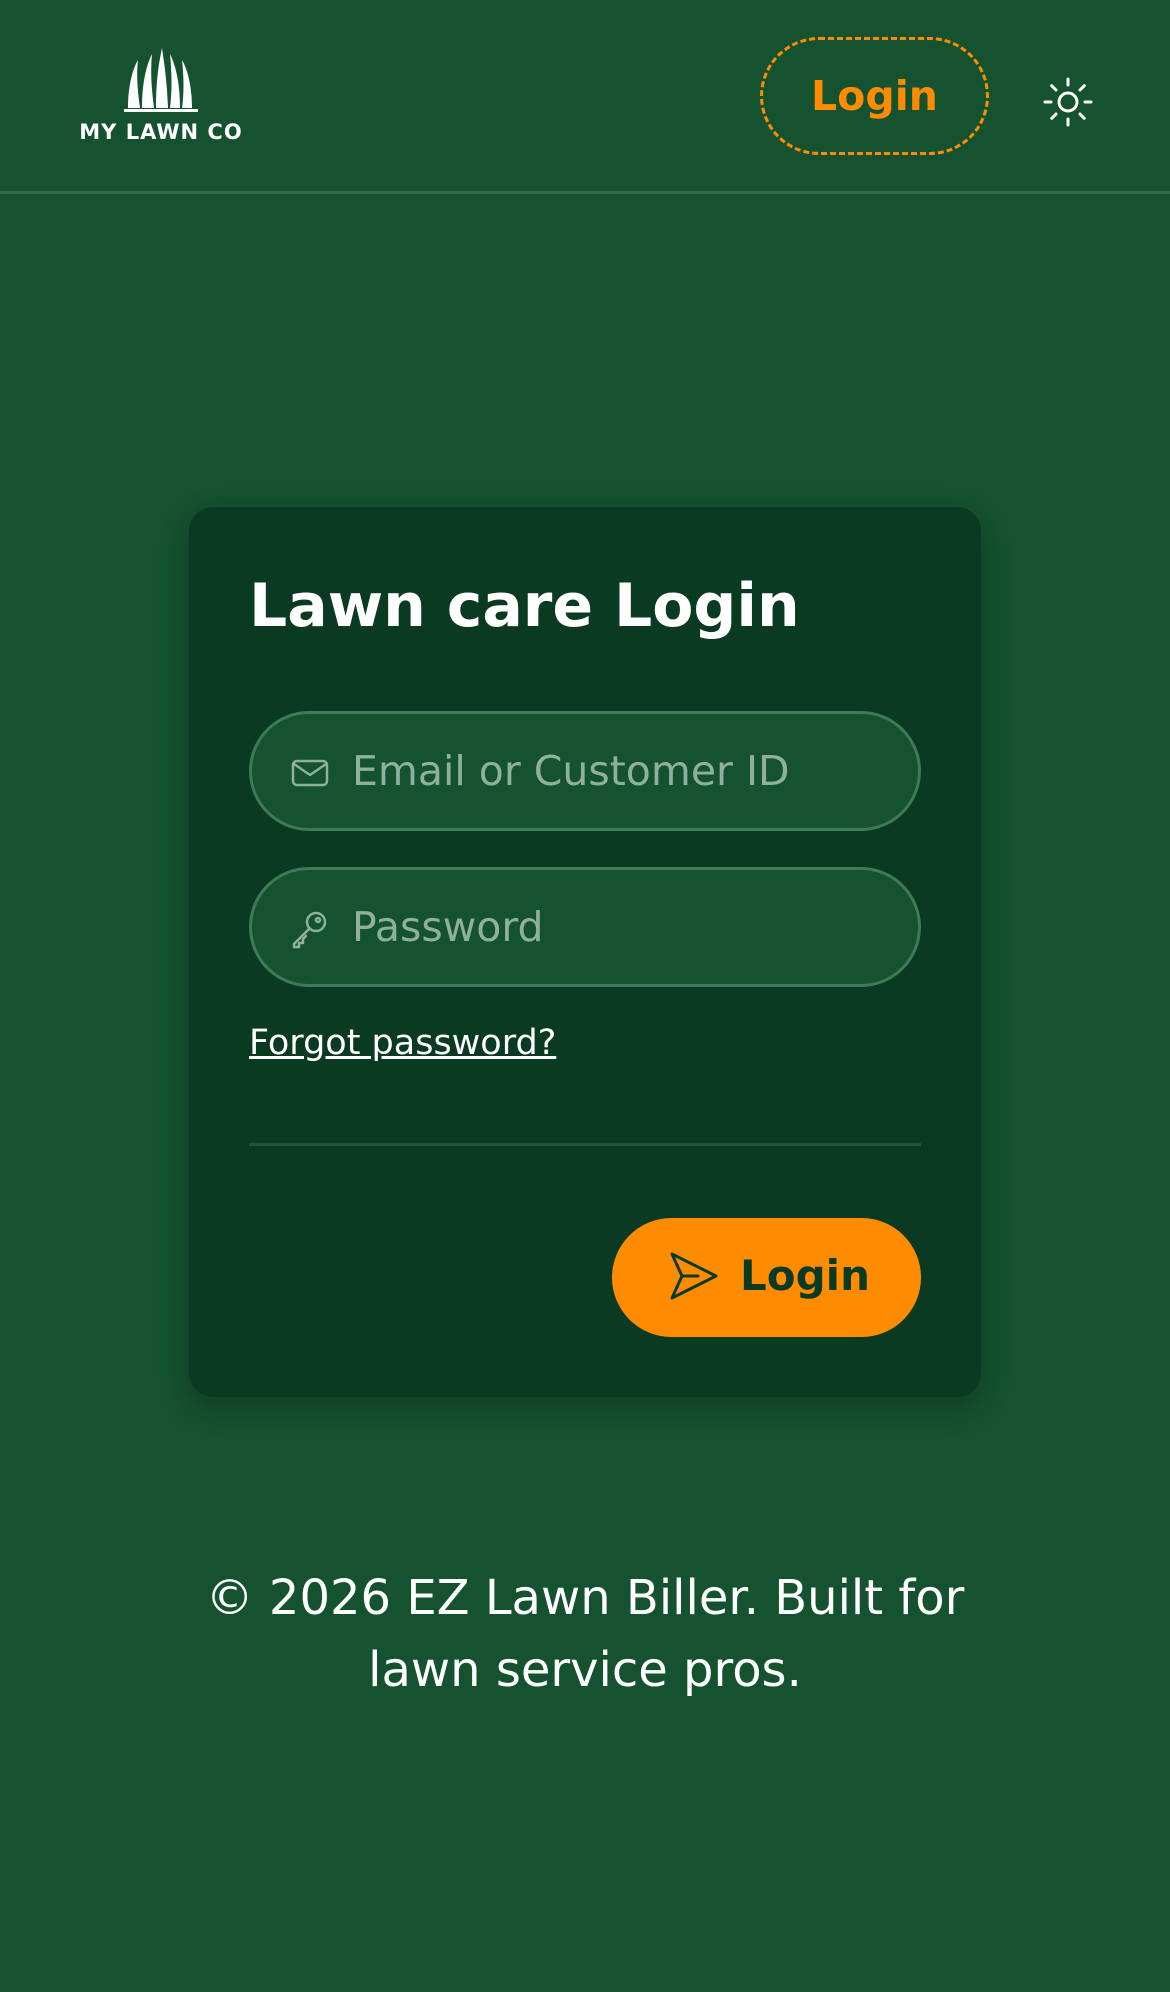 The width and height of the screenshot is (1170, 1992). I want to click on page-title: Lawn care Login, so click(524, 606).